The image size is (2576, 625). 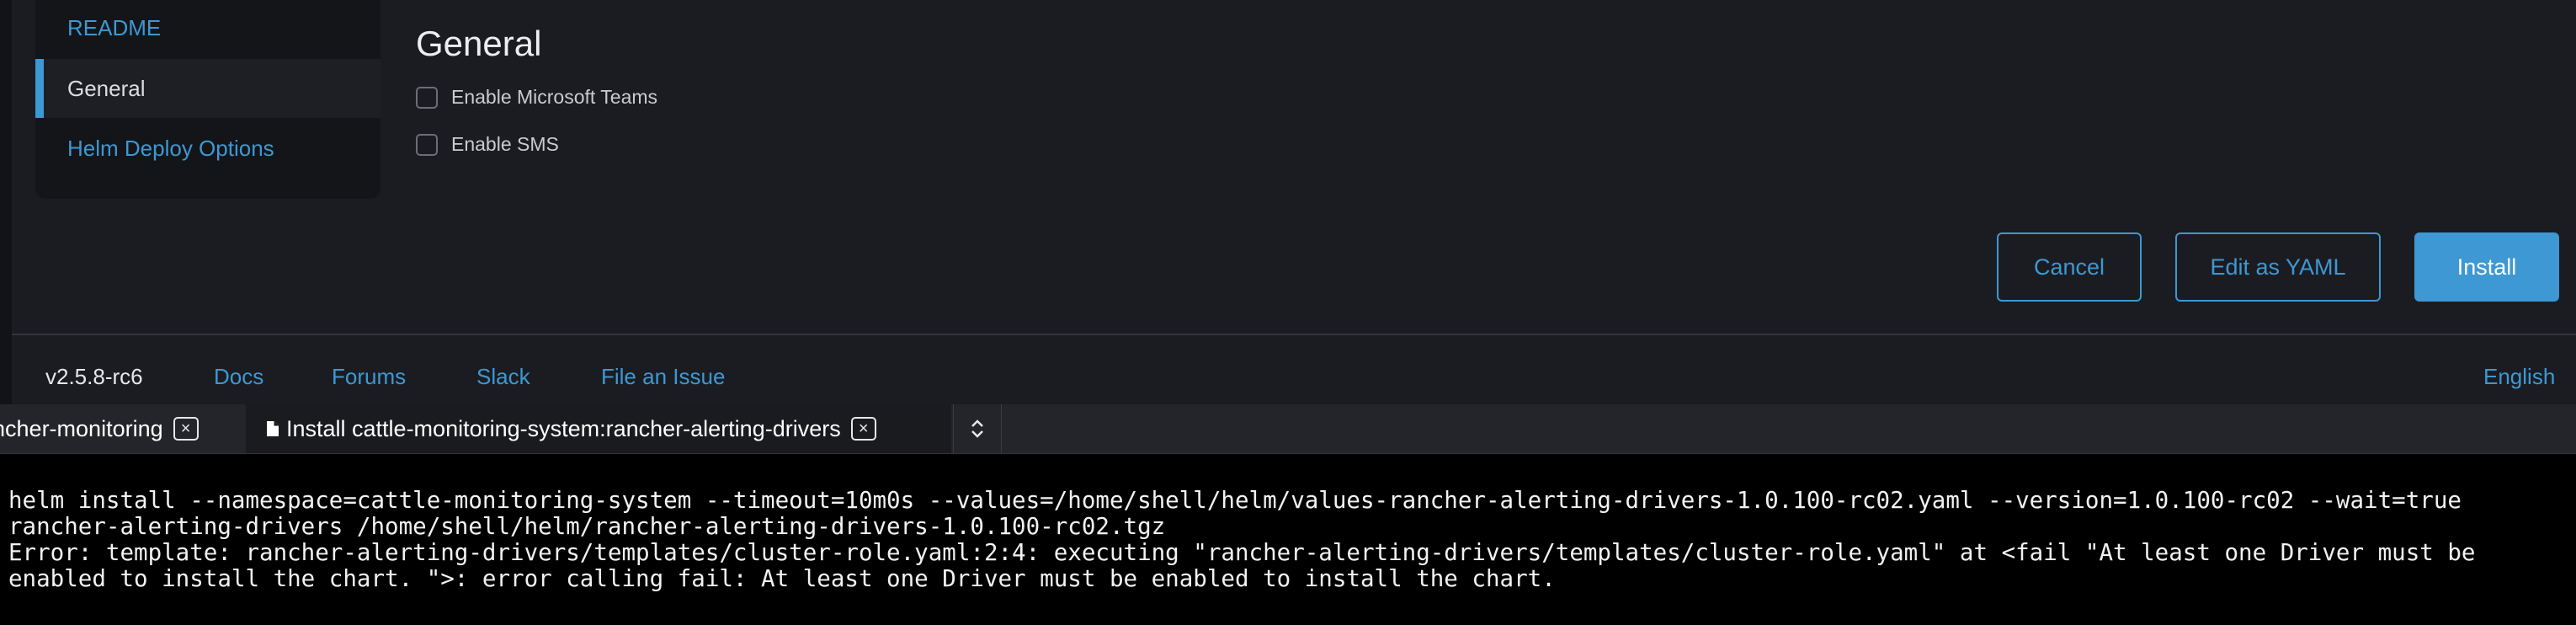 I want to click on docs-link: Docs, so click(x=239, y=377).